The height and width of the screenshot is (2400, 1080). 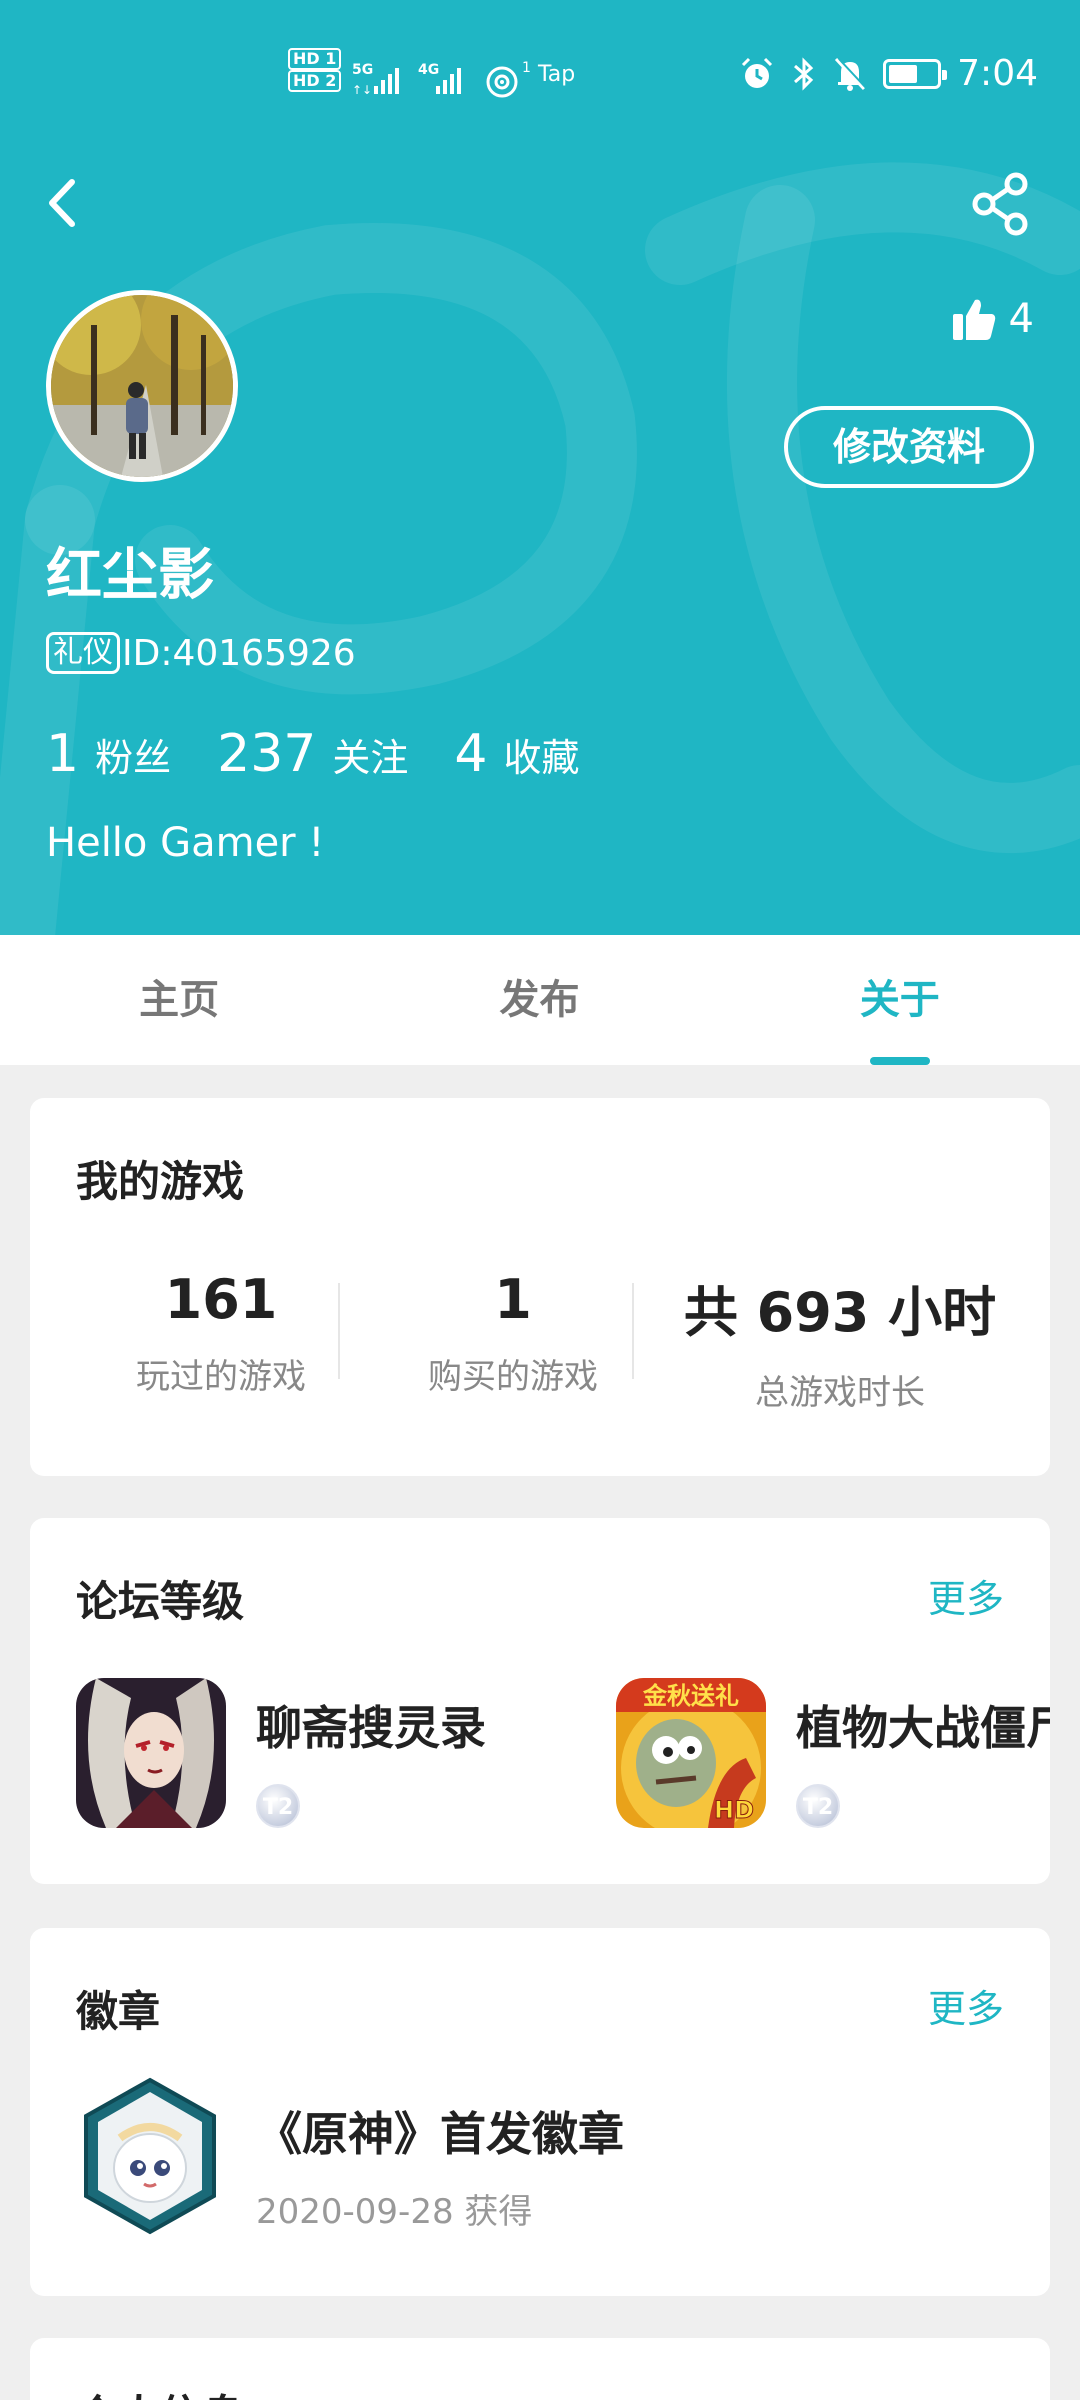 I want to click on hd1-label: HD 1, so click(x=315, y=59).